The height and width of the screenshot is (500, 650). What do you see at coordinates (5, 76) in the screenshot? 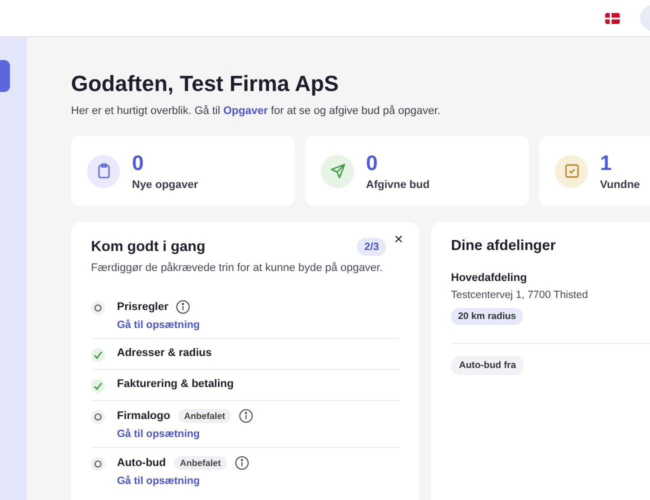
I see `sidebar-toggle` at bounding box center [5, 76].